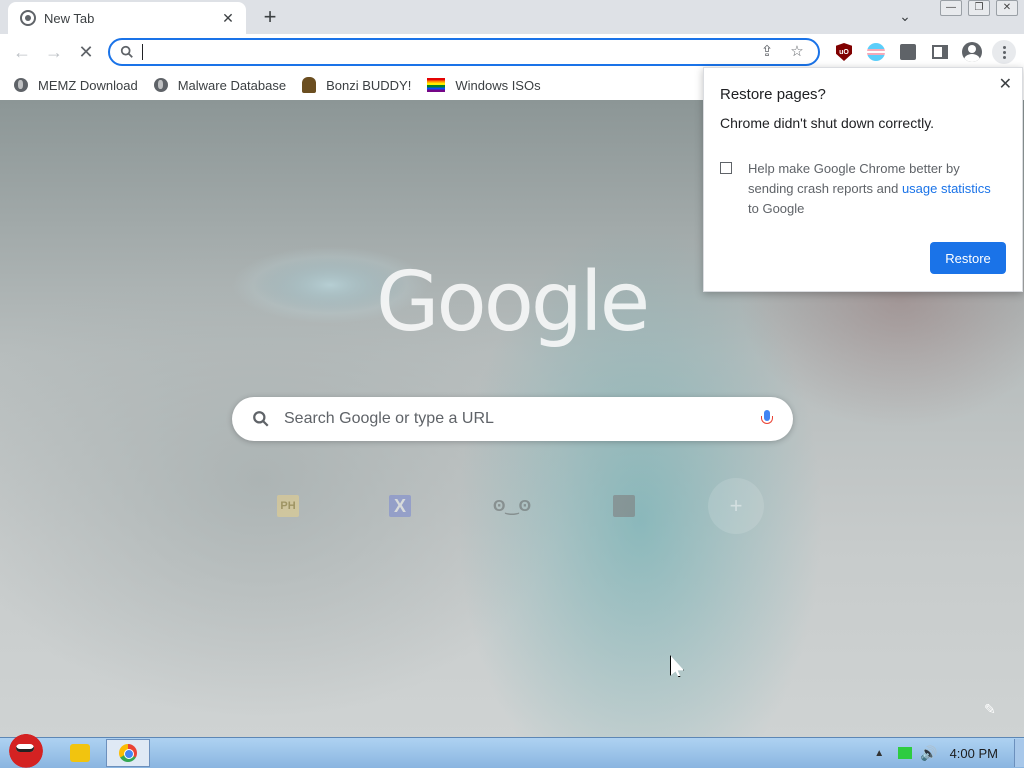 Image resolution: width=1024 pixels, height=768 pixels. I want to click on profile-avatar-icon, so click(972, 52).